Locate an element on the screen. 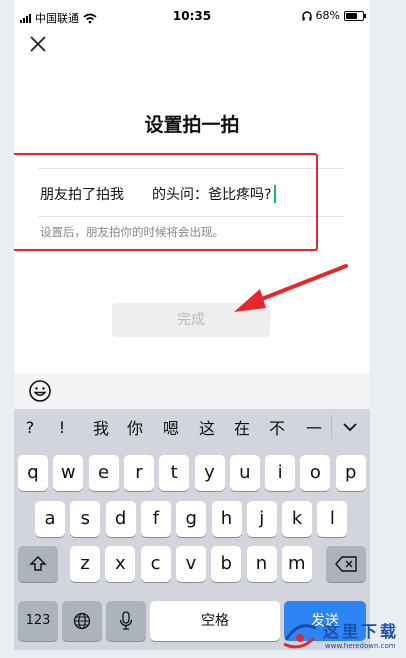 The image size is (406, 658). headphones-icon is located at coordinates (306, 15).